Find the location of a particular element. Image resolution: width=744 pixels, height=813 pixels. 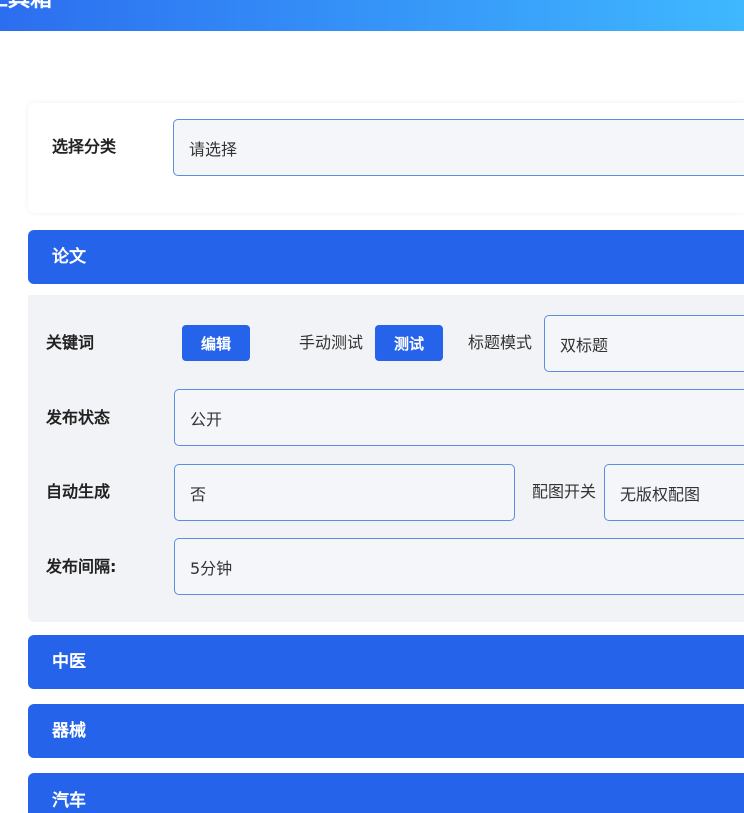

category-card: 选择分类 请选择 is located at coordinates (386, 158).